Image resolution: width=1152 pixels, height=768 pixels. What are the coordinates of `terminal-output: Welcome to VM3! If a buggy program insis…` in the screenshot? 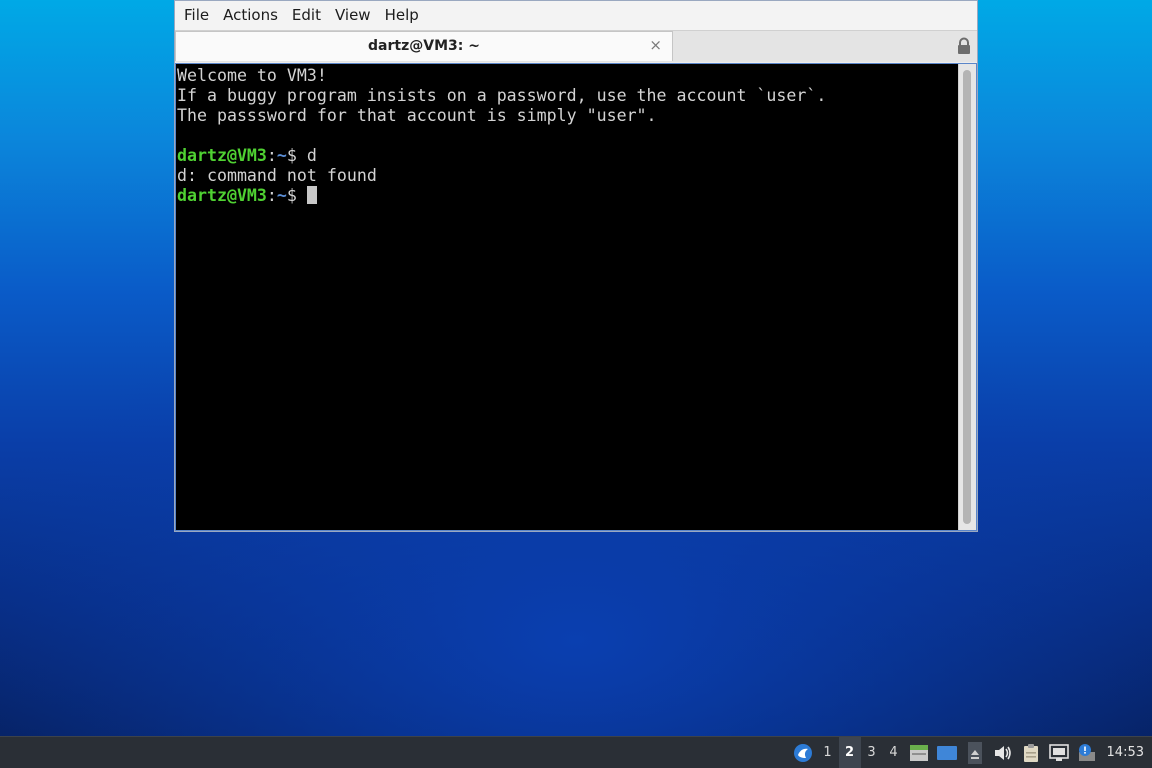 It's located at (501, 136).